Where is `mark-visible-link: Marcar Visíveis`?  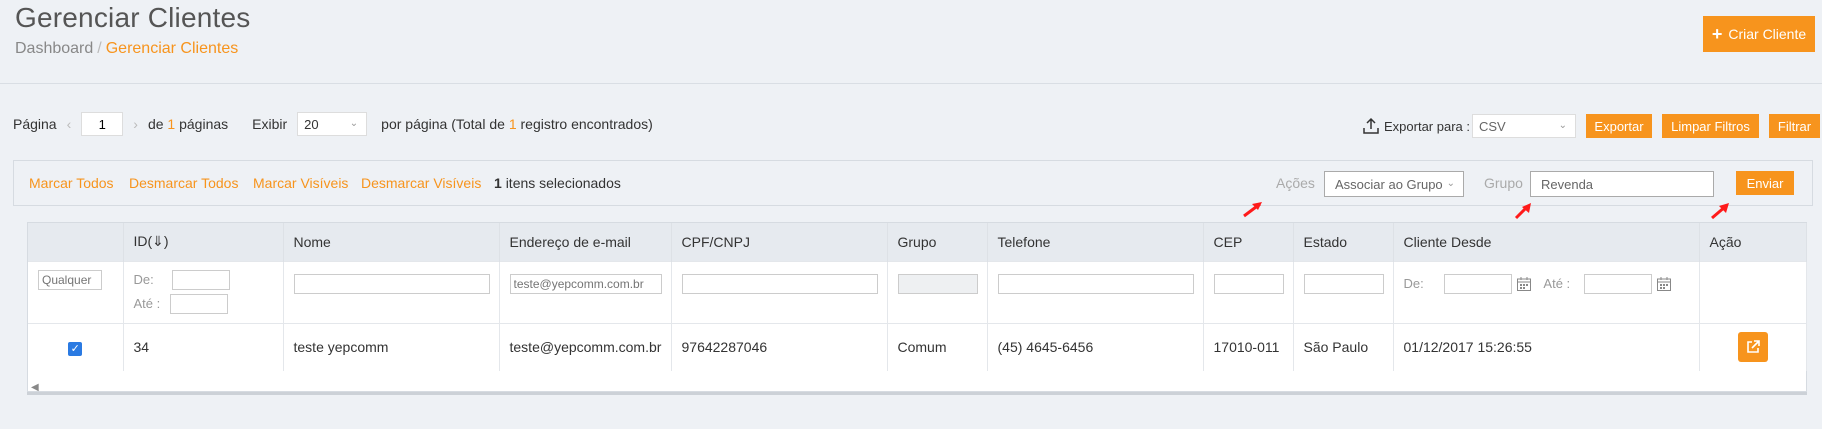 mark-visible-link: Marcar Visíveis is located at coordinates (300, 183).